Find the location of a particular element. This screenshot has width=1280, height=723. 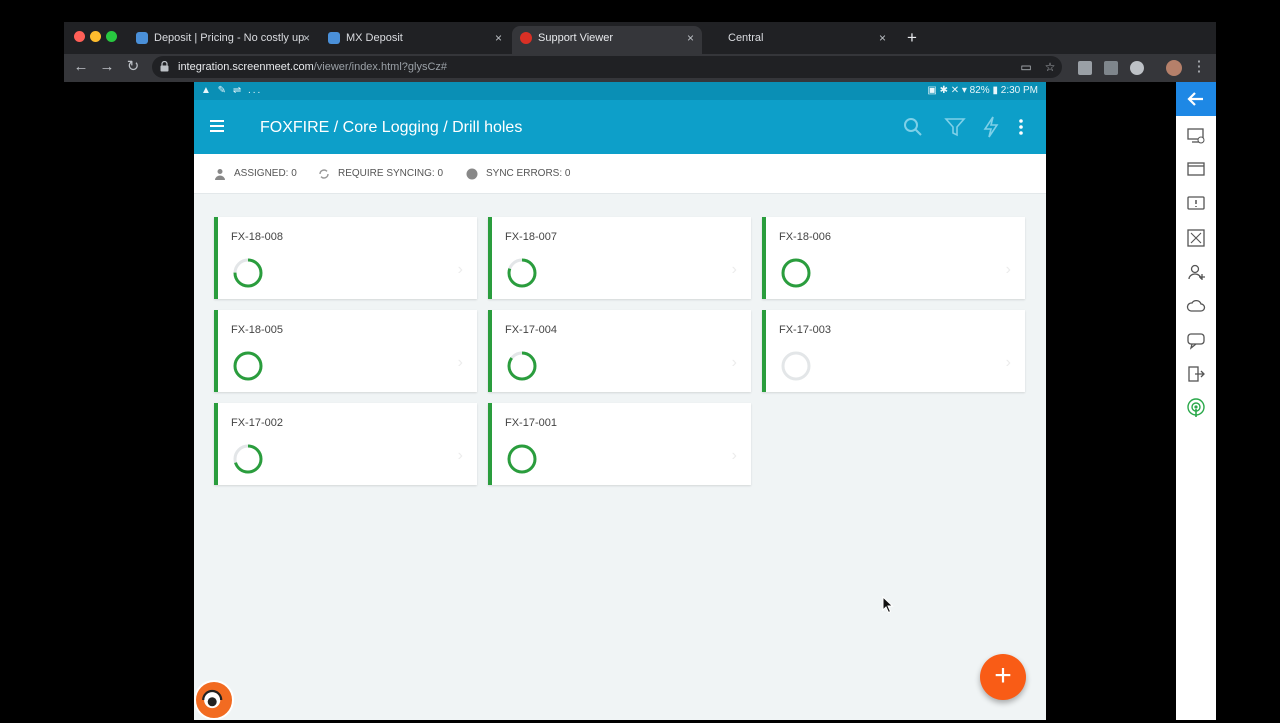

avatar is located at coordinates (1174, 68).